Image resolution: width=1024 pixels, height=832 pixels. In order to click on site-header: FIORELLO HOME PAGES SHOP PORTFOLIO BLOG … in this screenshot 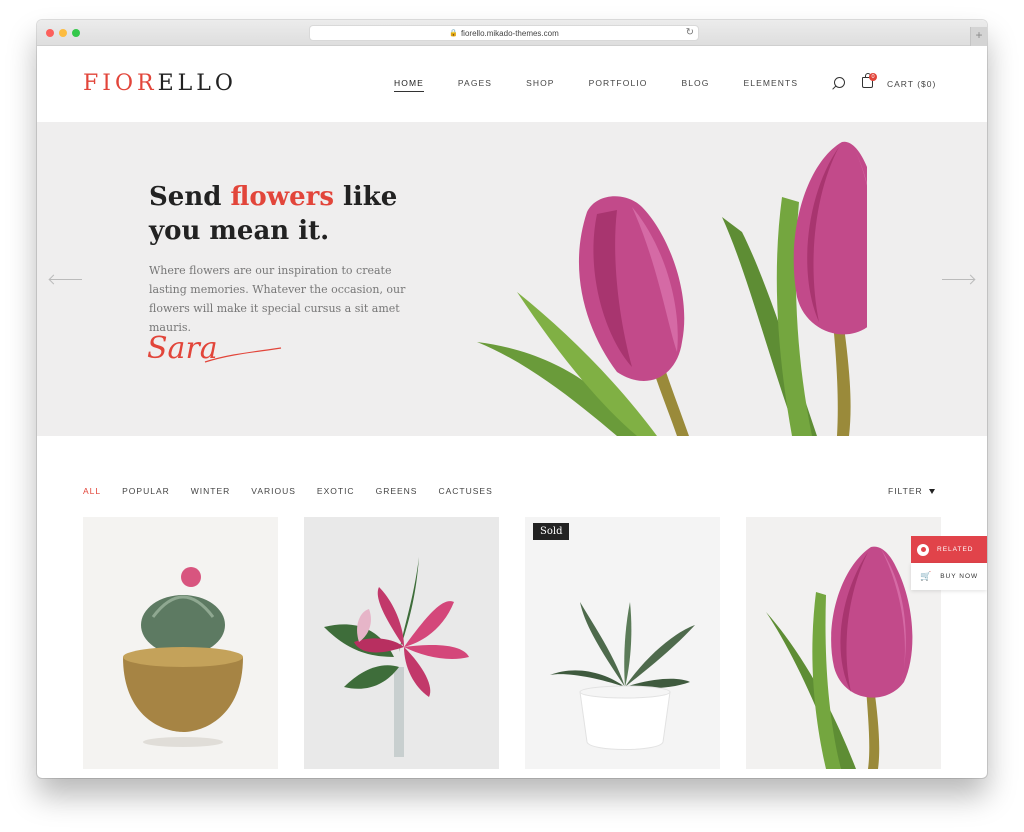, I will do `click(512, 84)`.